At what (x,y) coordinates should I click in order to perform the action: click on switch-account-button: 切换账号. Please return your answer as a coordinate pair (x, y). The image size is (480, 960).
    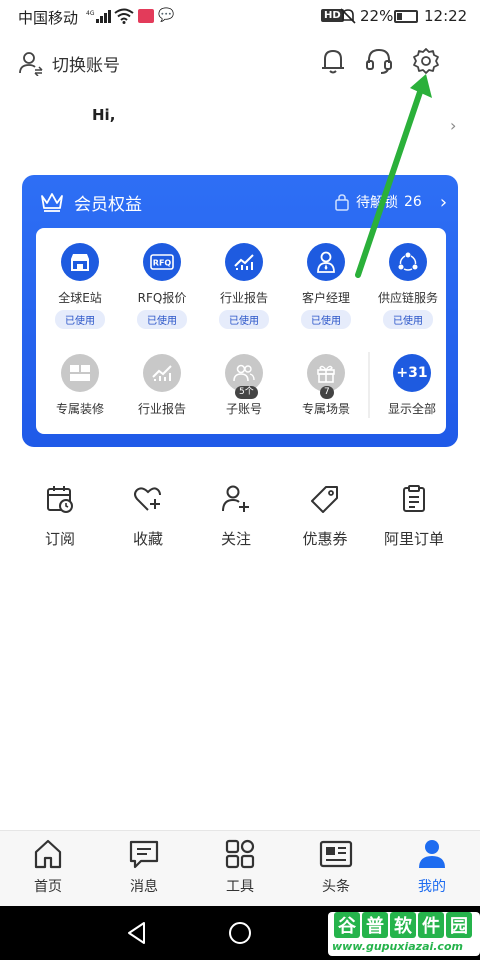
    Looking at the image, I should click on (69, 63).